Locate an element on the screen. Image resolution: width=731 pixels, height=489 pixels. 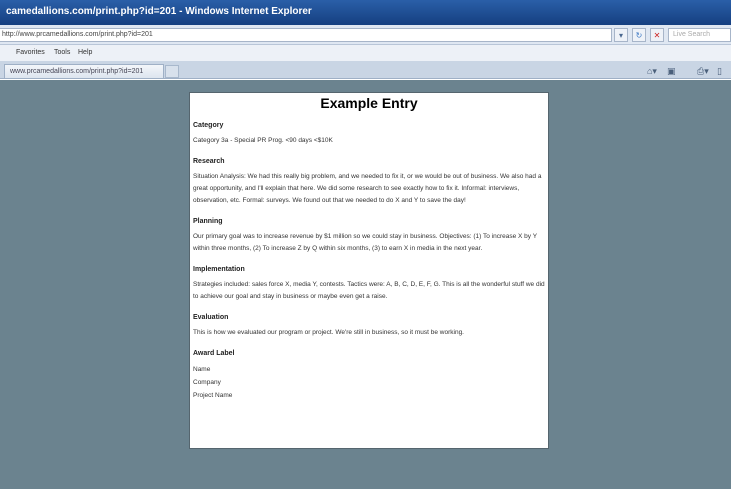
print-icon: ⎙▾ is located at coordinates (703, 71).